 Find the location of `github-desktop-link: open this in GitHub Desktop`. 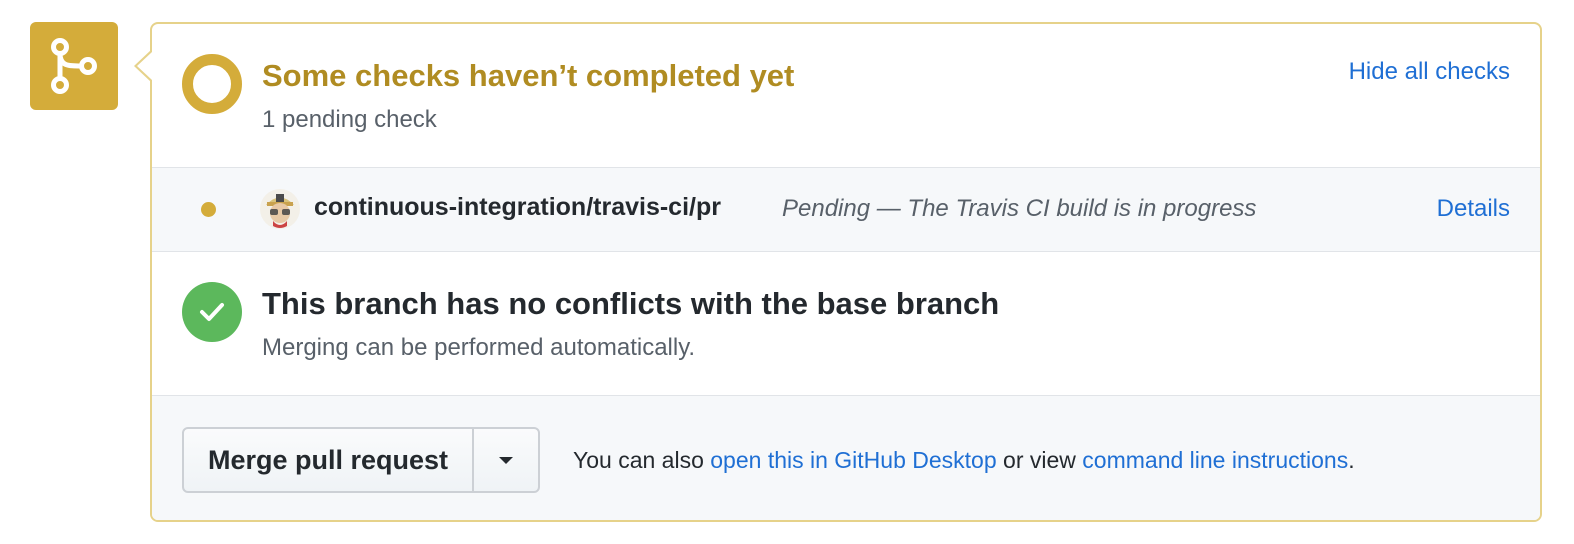

github-desktop-link: open this in GitHub Desktop is located at coordinates (853, 460).